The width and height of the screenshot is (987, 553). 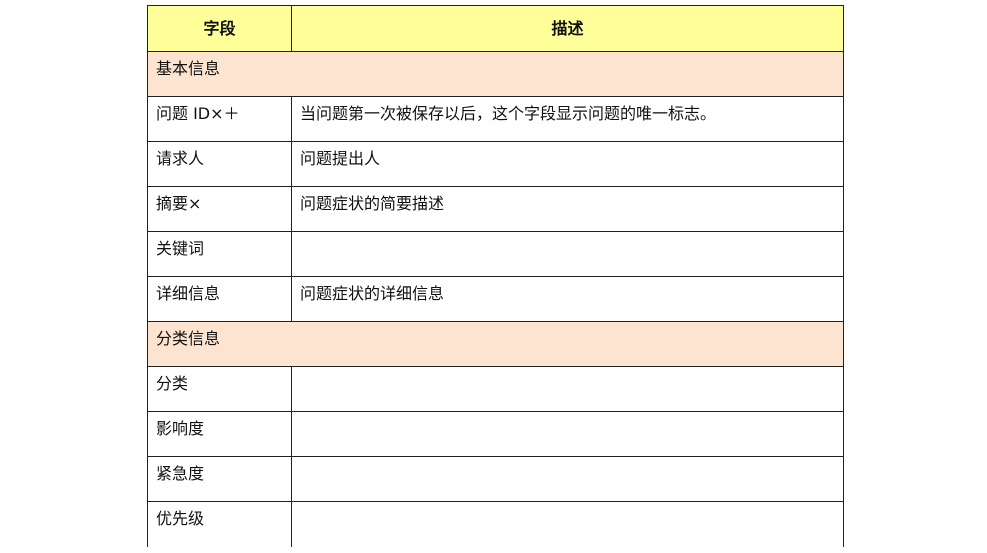 I want to click on header-description: 描述, so click(x=567, y=28).